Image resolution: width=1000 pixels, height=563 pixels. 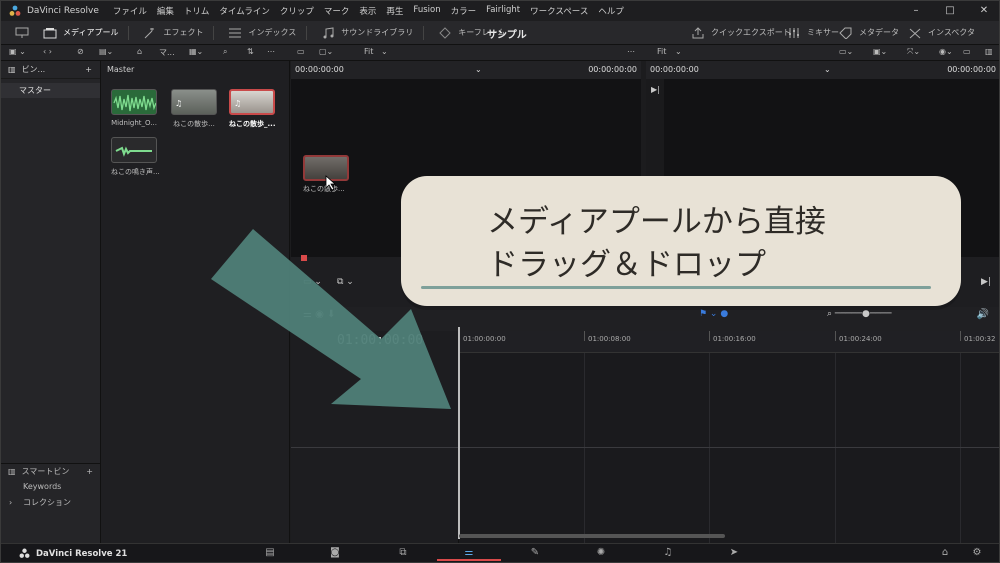 What do you see at coordinates (971, 69) in the screenshot?
I see `program-timecode-right: 00:00:00:00` at bounding box center [971, 69].